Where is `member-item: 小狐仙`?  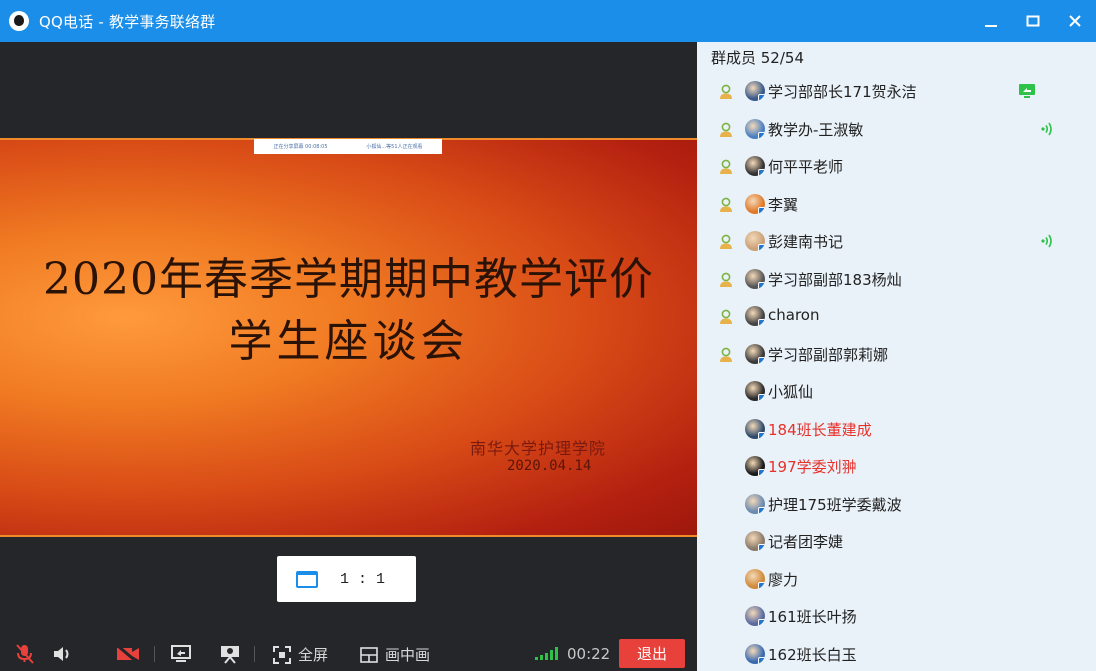
member-item: 小狐仙 is located at coordinates (896, 391).